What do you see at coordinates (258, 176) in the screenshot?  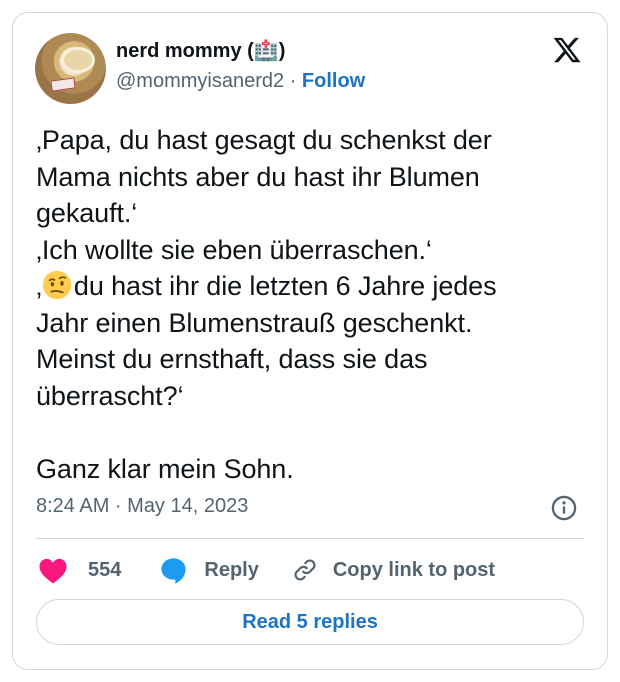 I see `tweet-line: Mama nichts aber du hast ihr Blumen` at bounding box center [258, 176].